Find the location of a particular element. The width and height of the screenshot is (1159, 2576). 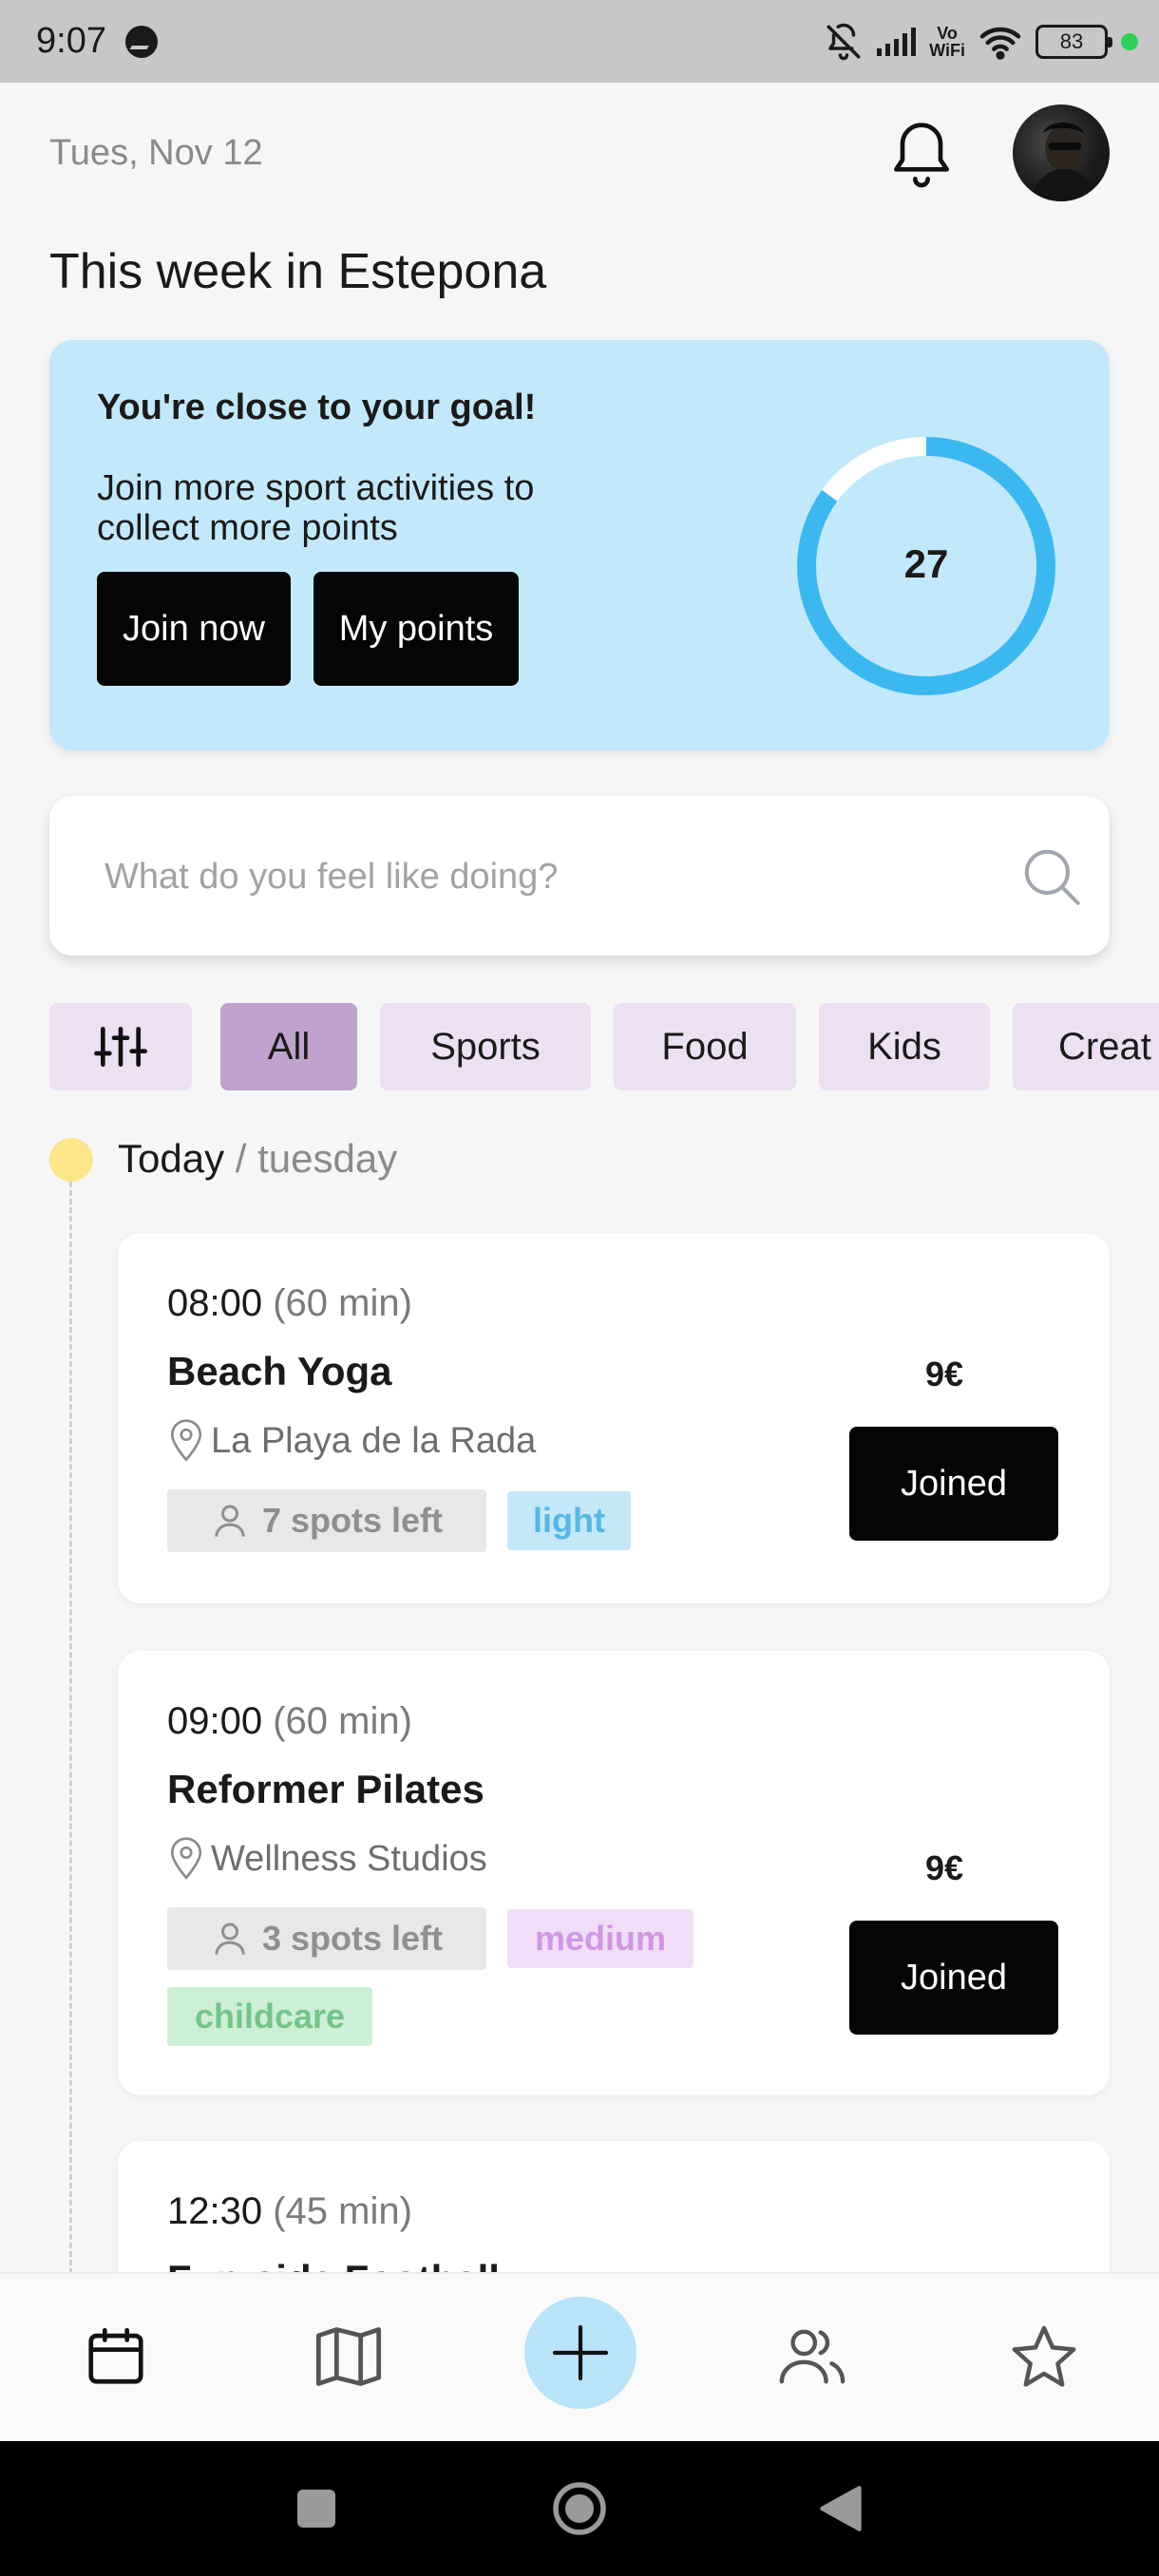

search-icon is located at coordinates (1051, 877).